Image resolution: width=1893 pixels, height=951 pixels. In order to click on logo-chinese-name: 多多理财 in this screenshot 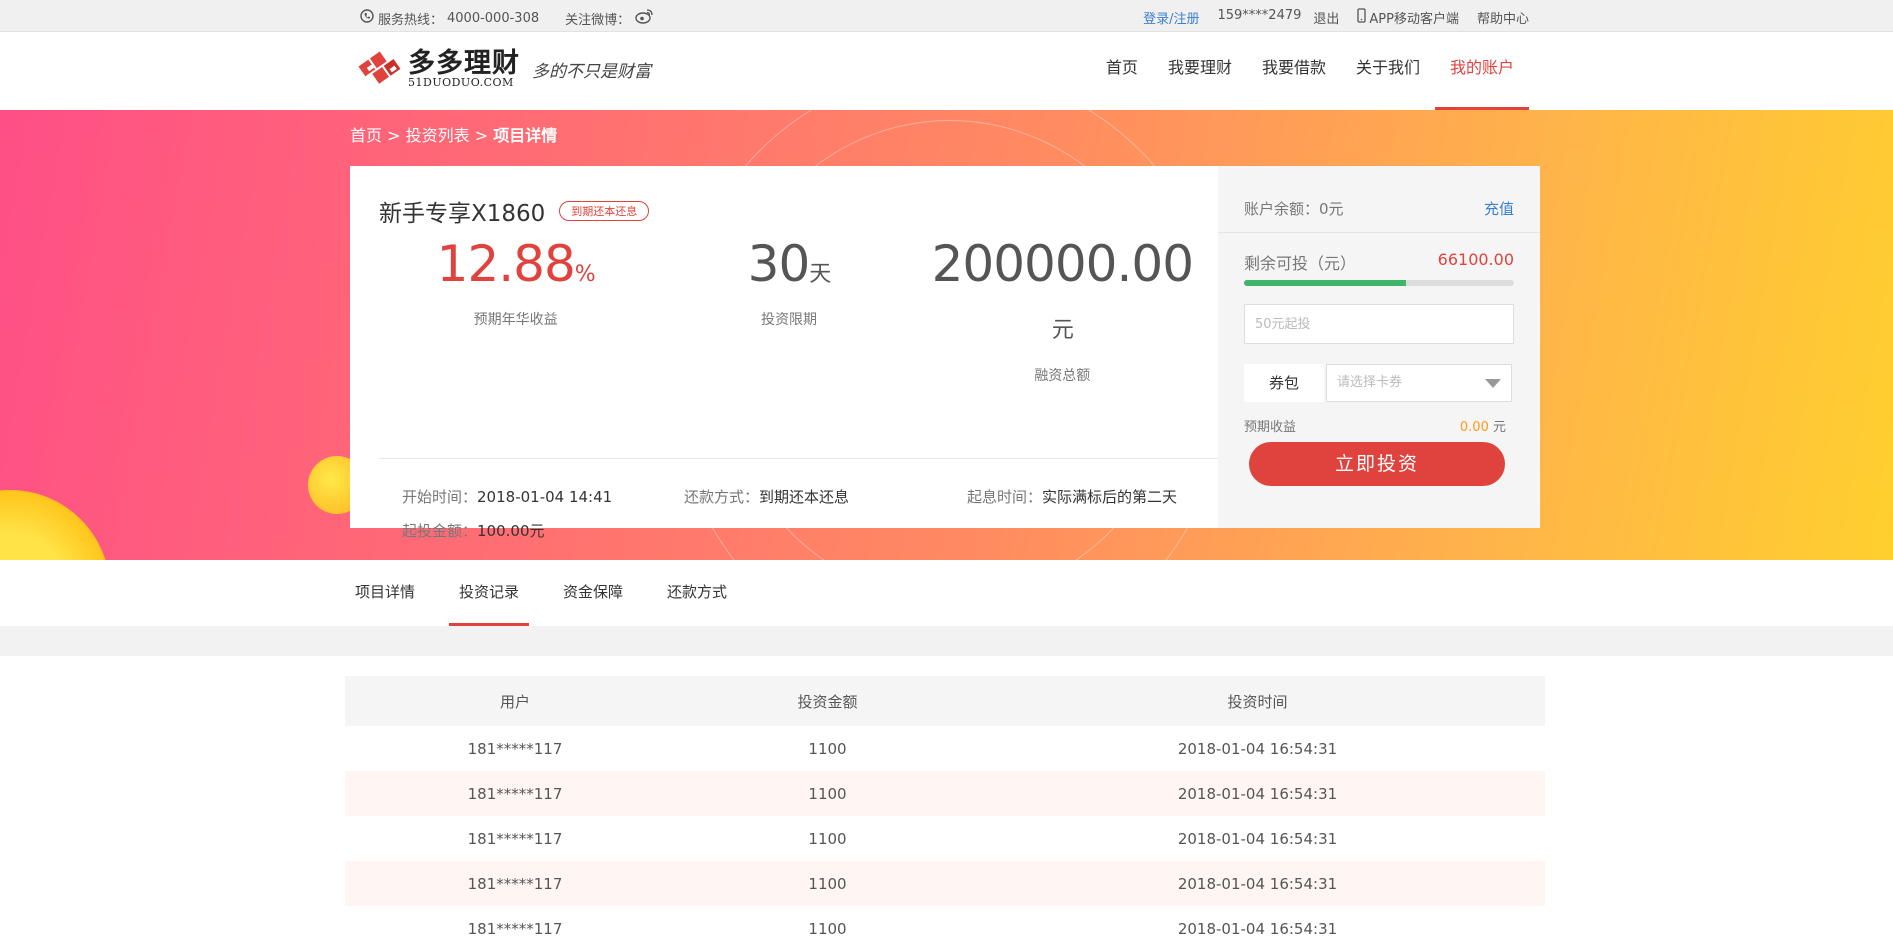, I will do `click(464, 63)`.